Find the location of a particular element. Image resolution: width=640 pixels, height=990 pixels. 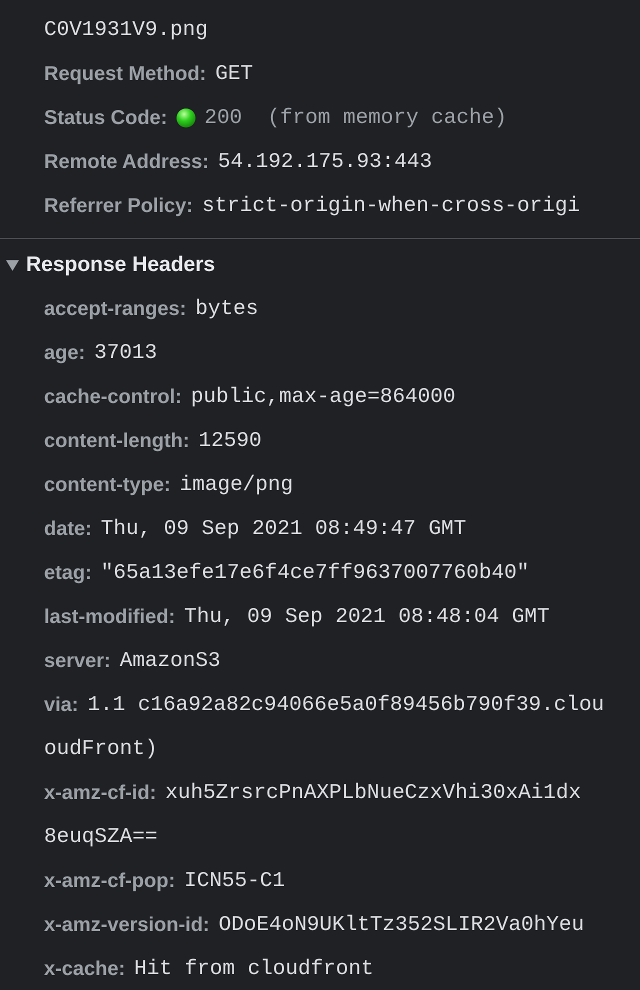

header-value: 8euqSZA== is located at coordinates (101, 837).